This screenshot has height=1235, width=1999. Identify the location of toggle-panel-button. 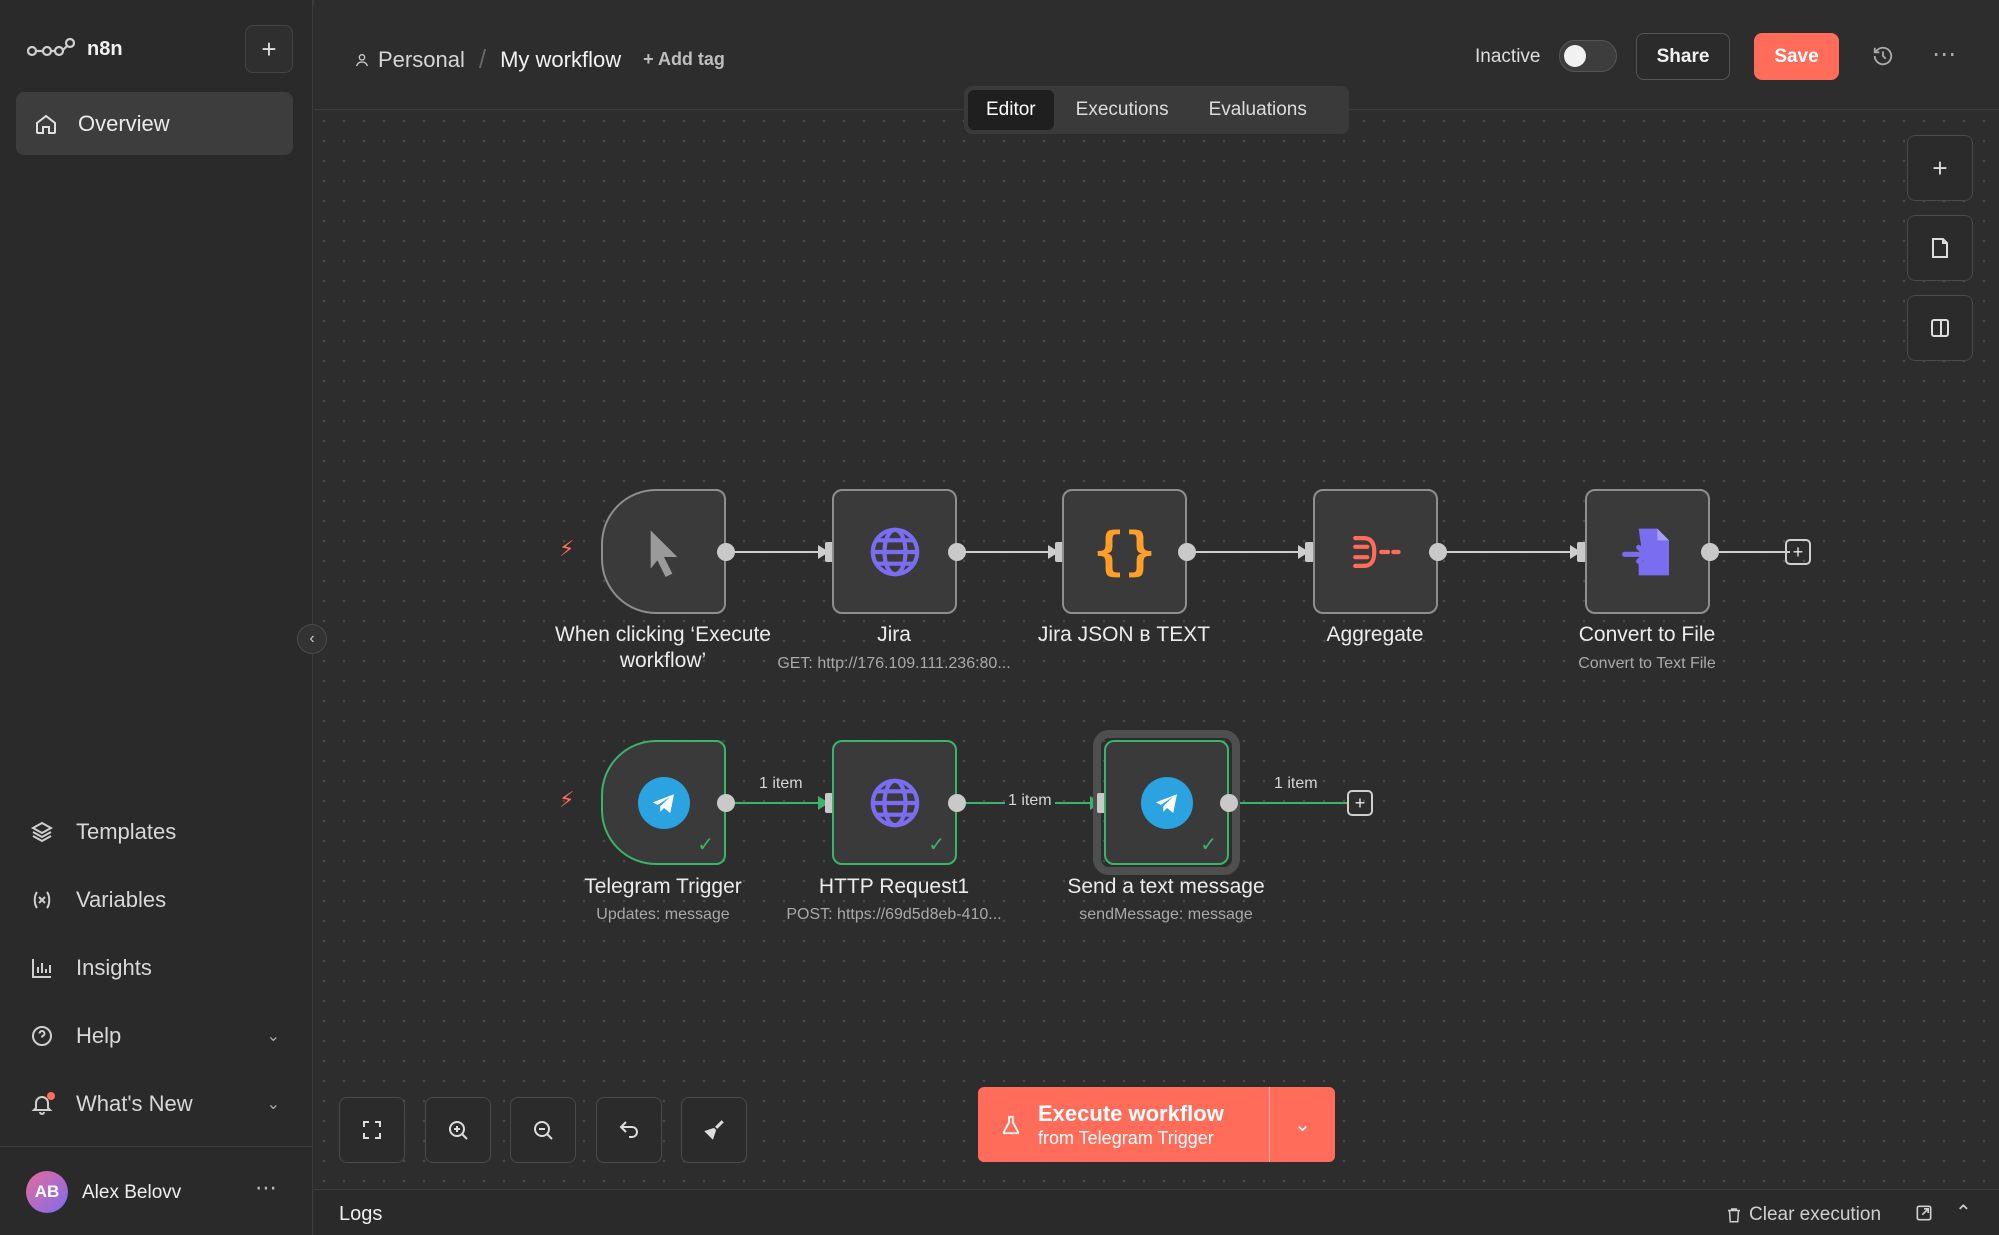
(1940, 328).